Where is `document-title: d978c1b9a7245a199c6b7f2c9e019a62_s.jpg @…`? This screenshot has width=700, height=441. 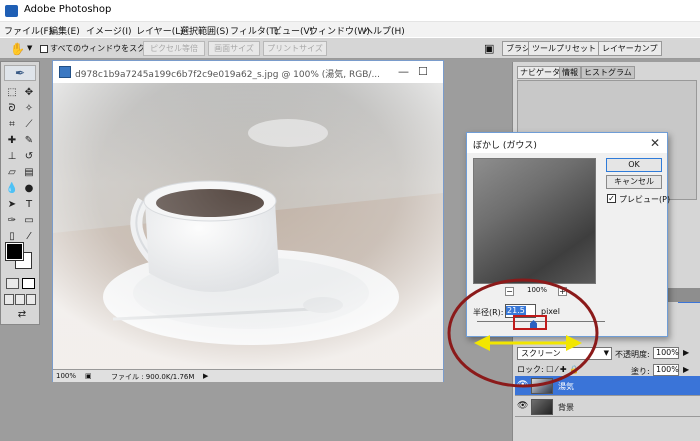 document-title: d978c1b9a7245a199c6b7f2c9e019a62_s.jpg @… is located at coordinates (228, 75).